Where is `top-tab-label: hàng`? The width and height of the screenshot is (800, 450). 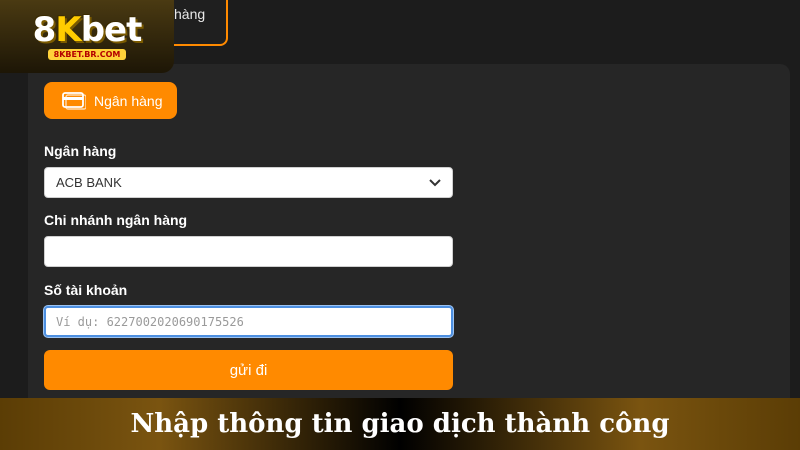
top-tab-label: hàng is located at coordinates (190, 14).